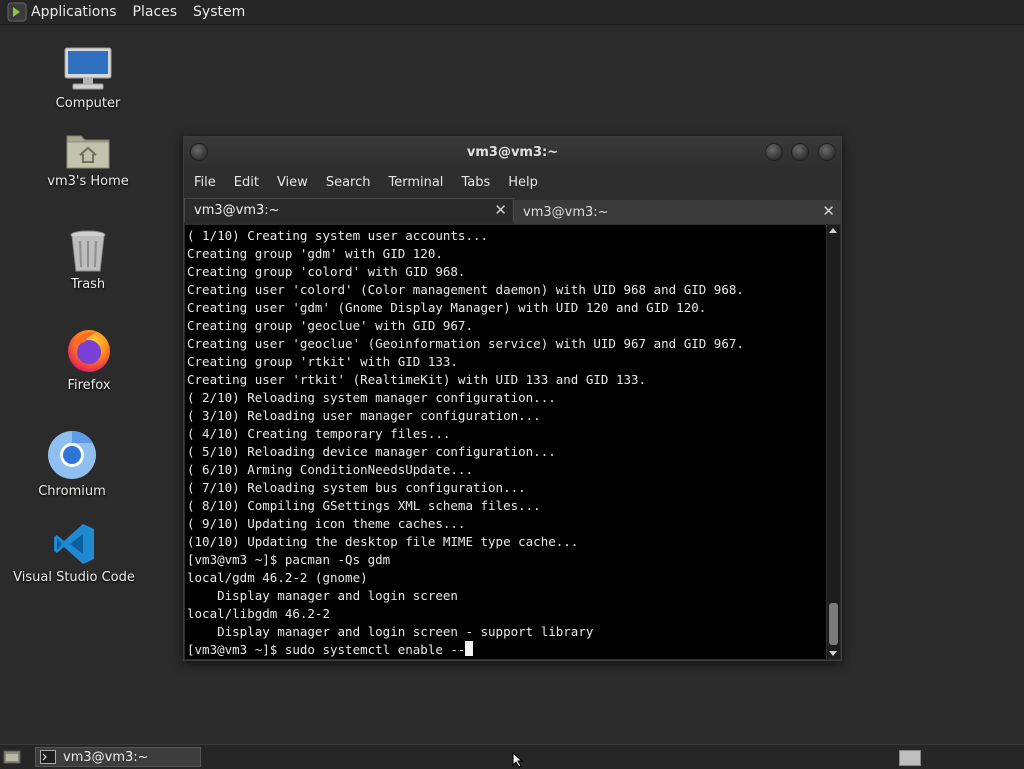 Image resolution: width=1024 pixels, height=769 pixels. I want to click on computer-icon, so click(88, 68).